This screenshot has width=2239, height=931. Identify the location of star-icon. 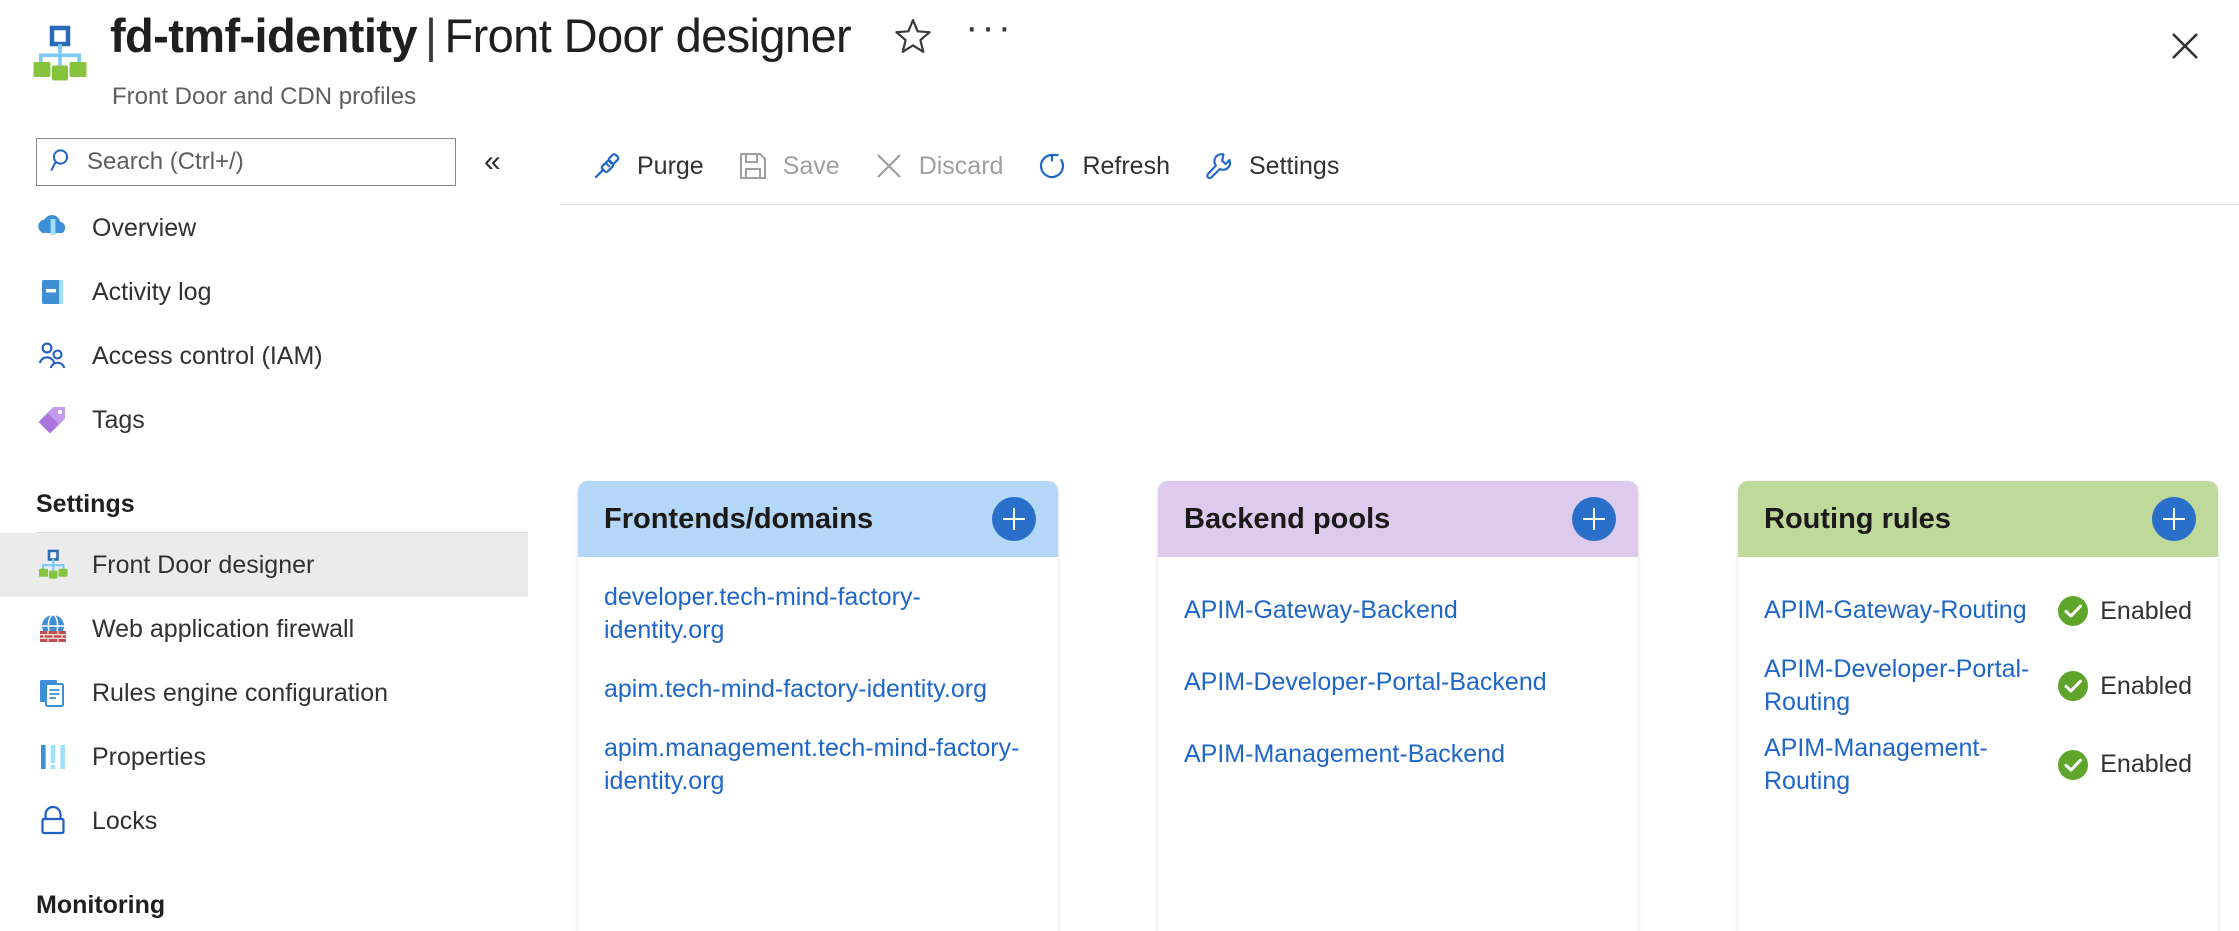
(913, 36).